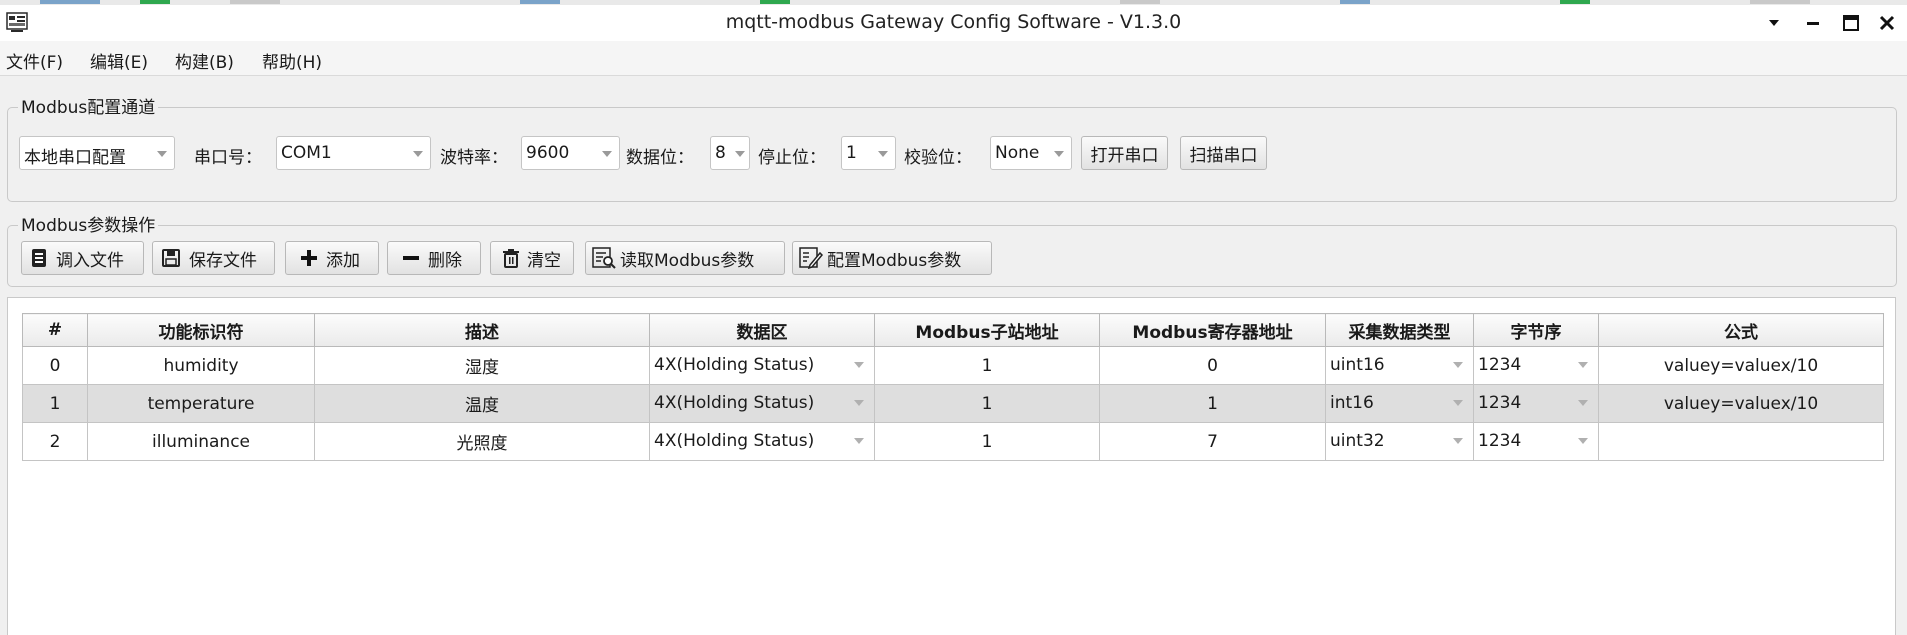  What do you see at coordinates (570, 153) in the screenshot?
I see `baud-select: 9600` at bounding box center [570, 153].